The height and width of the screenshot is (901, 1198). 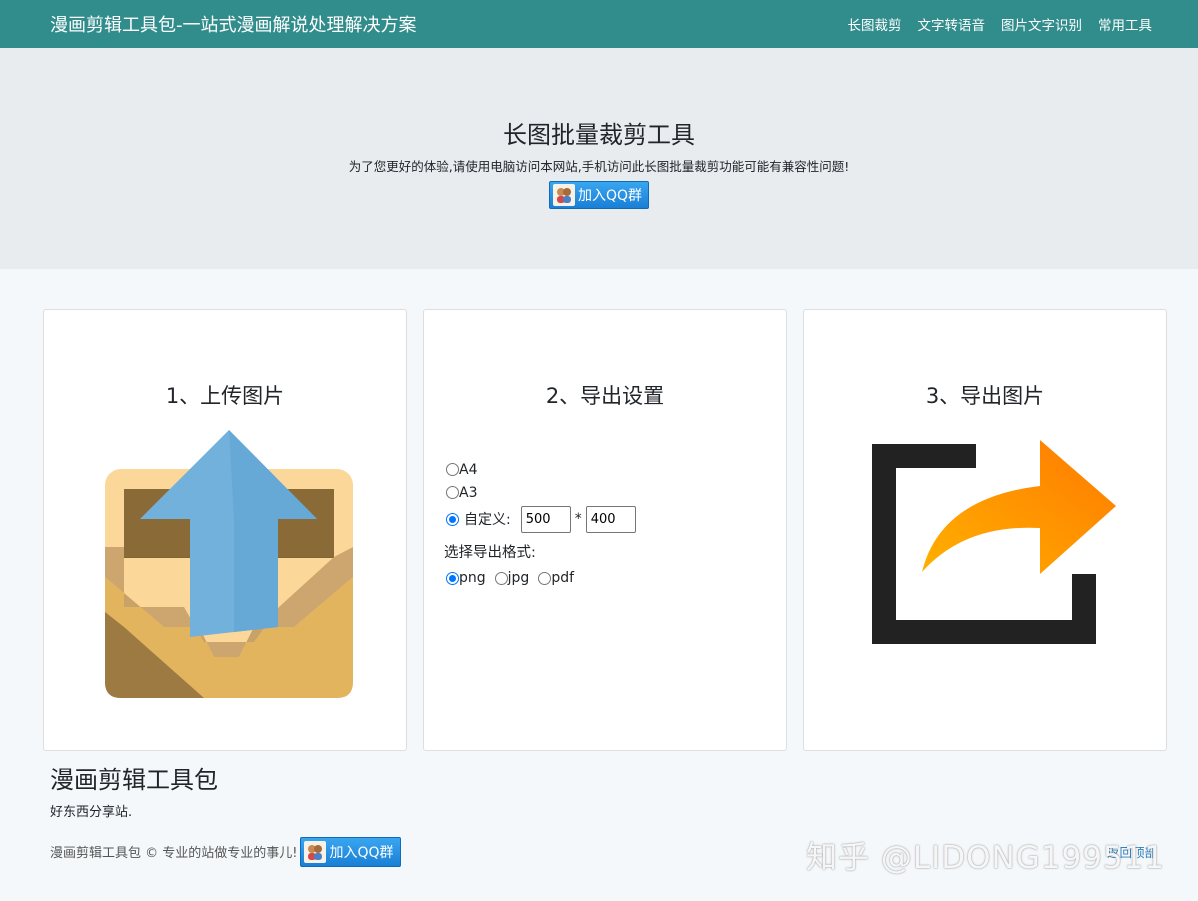 What do you see at coordinates (361, 852) in the screenshot?
I see `footer-join-qq-group-label: 加入QQ群` at bounding box center [361, 852].